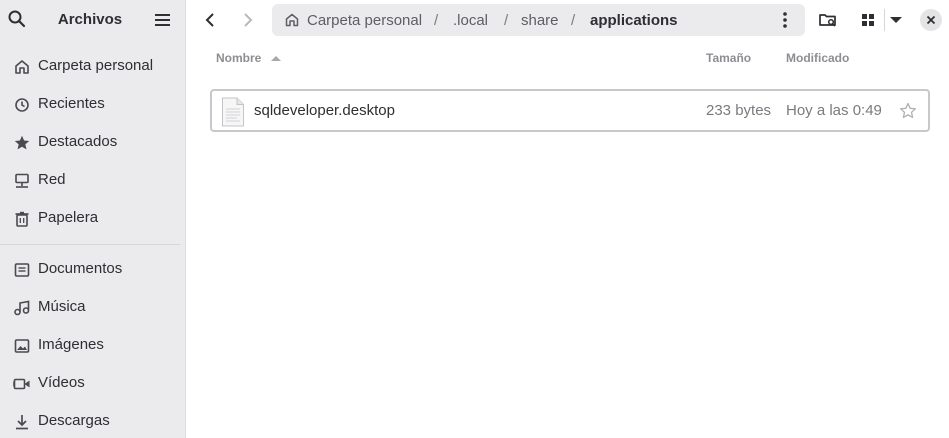  What do you see at coordinates (61, 382) in the screenshot?
I see `sidebar-item-label: Vídeos` at bounding box center [61, 382].